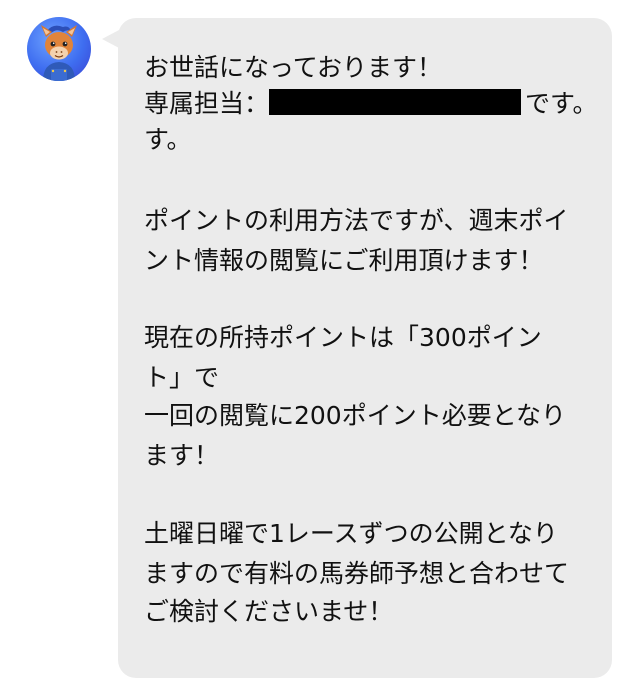 Image resolution: width=640 pixels, height=678 pixels. Describe the element at coordinates (355, 415) in the screenshot. I see `message-line: 一回の閲覧に200ポイント必要となり` at that location.